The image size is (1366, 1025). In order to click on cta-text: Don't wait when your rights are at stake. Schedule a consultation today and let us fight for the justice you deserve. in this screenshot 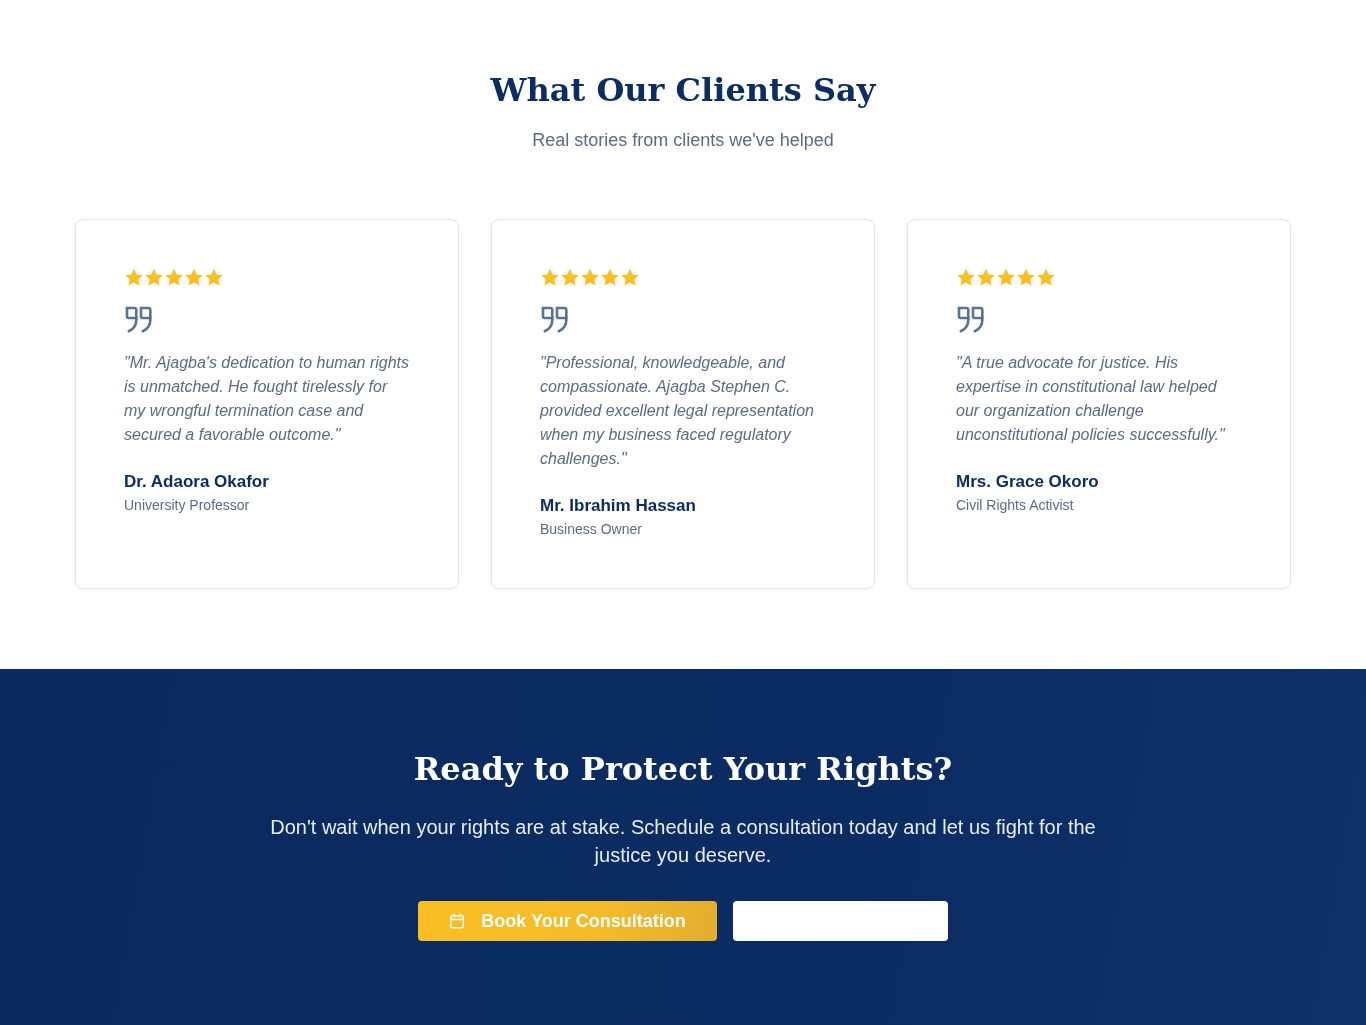, I will do `click(683, 841)`.